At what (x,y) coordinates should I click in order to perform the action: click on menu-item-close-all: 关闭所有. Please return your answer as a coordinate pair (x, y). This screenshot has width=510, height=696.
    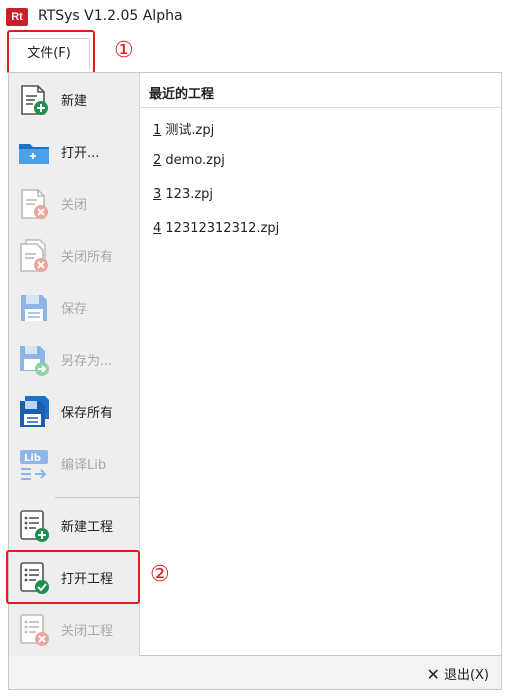
    Looking at the image, I should click on (74, 255).